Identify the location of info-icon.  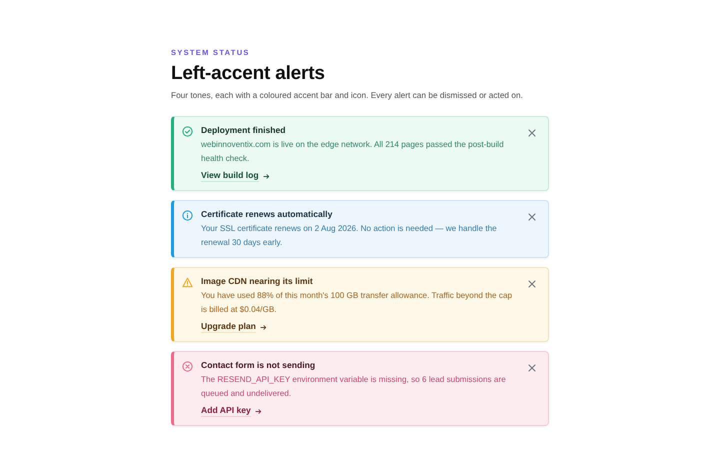
(187, 215).